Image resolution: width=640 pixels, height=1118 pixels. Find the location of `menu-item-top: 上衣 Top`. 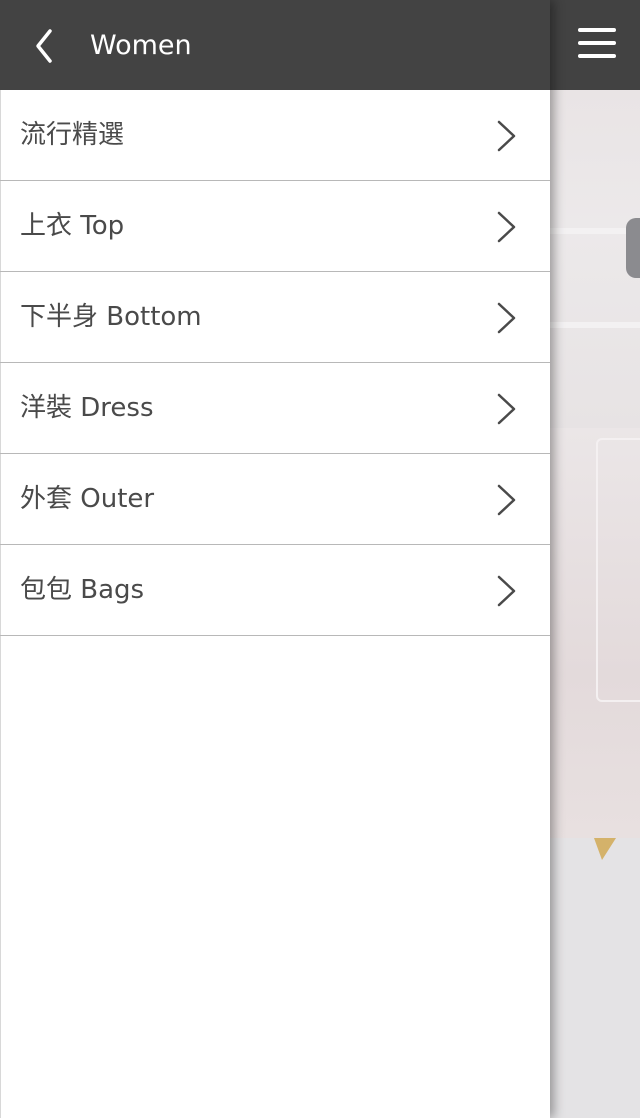

menu-item-top: 上衣 Top is located at coordinates (275, 226).